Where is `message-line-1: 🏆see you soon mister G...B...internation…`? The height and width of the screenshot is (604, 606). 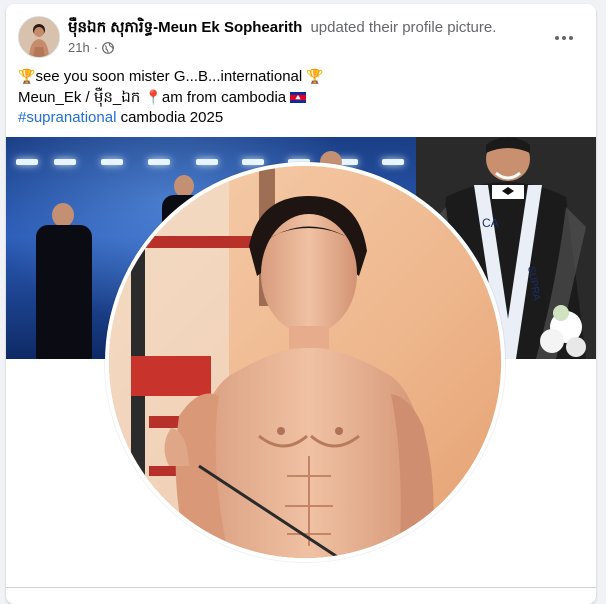
message-line-1: 🏆see you soon mister G...B...internation… is located at coordinates (301, 76).